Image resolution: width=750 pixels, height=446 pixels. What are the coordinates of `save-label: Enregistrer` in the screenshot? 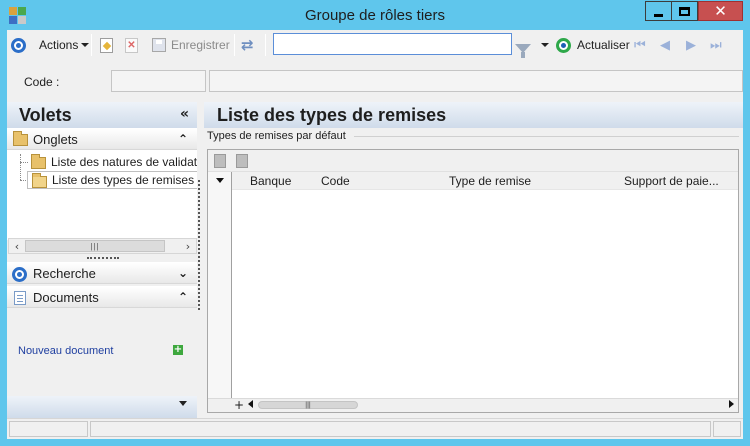 It's located at (200, 45).